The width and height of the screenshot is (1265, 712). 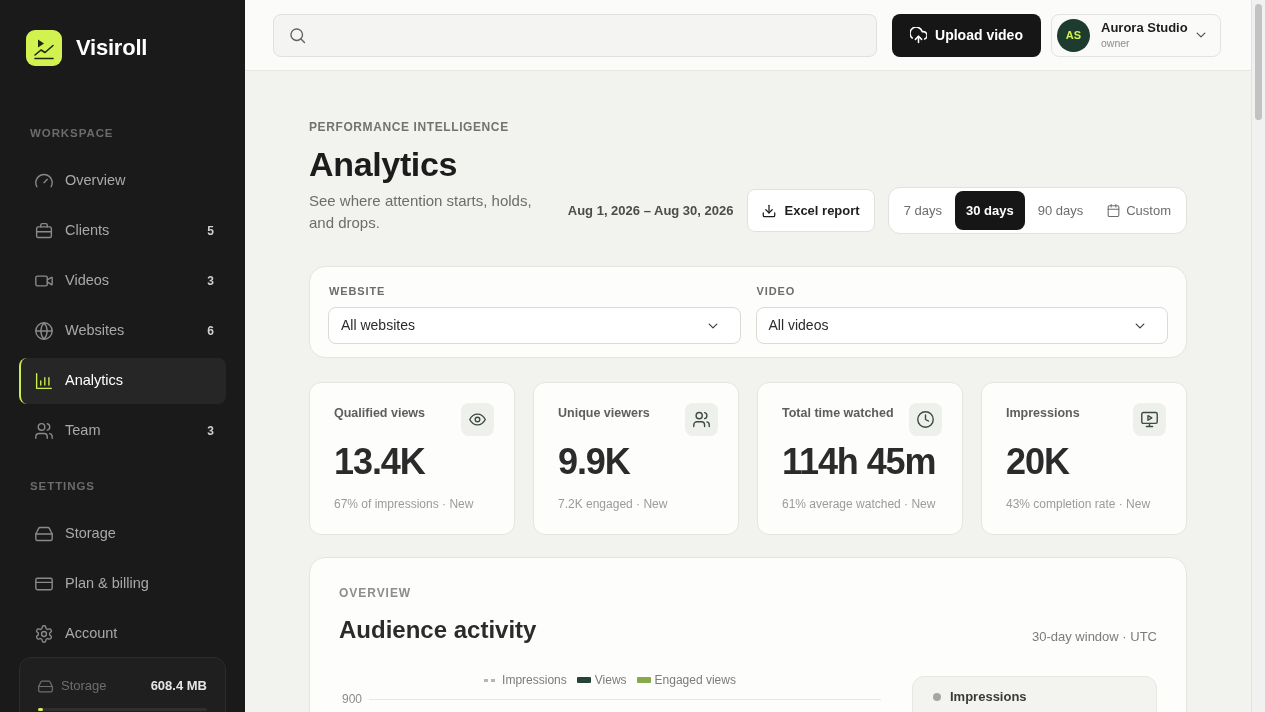 I want to click on filter-label: WEBSITE, so click(x=357, y=291).